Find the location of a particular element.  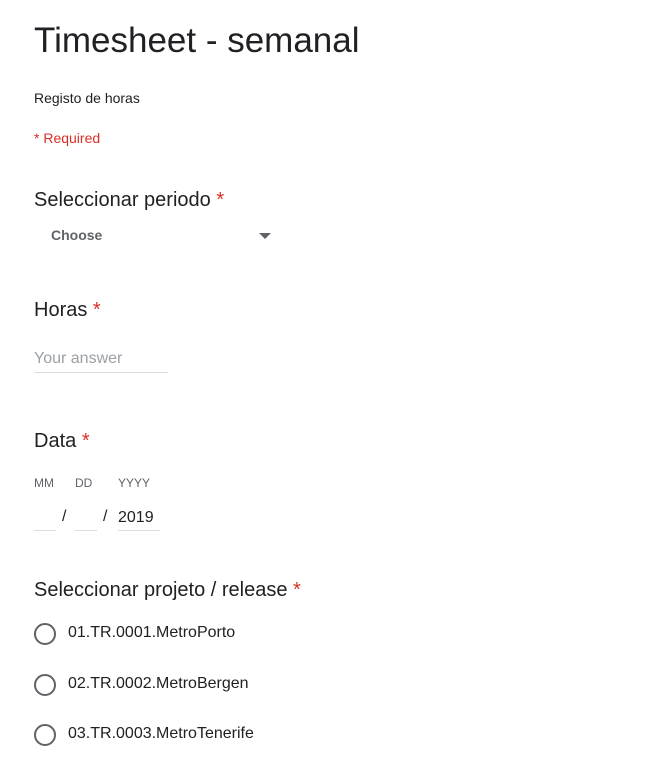

form-title: Timesheet - semanal is located at coordinates (197, 40).